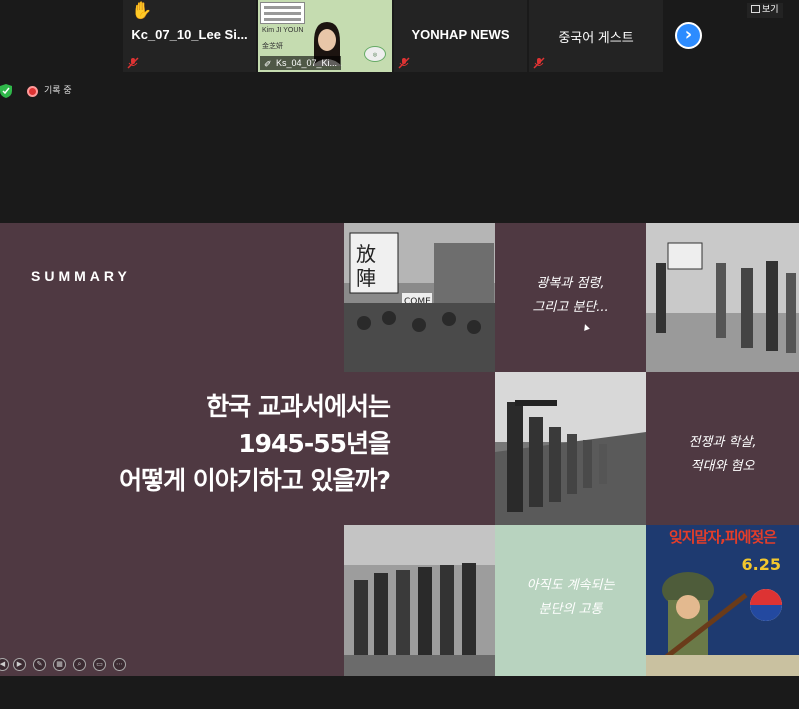  What do you see at coordinates (688, 35) in the screenshot?
I see `chevron-right-icon: ›` at bounding box center [688, 35].